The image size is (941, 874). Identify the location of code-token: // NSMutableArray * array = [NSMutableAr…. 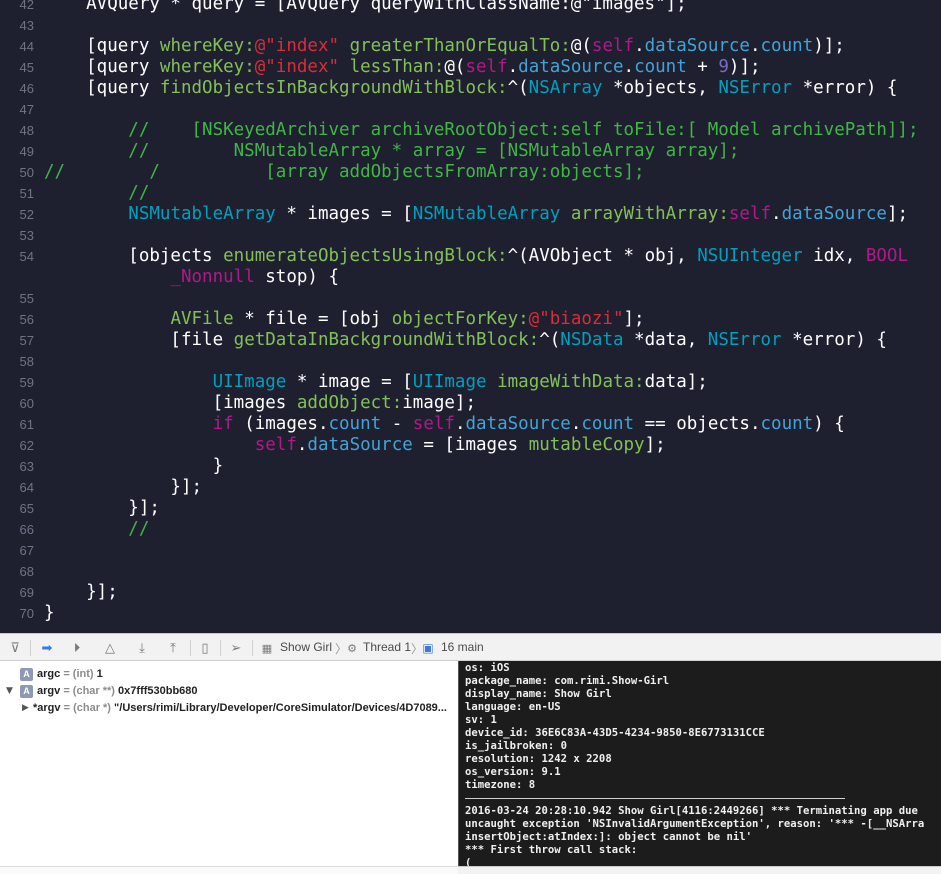
(392, 151).